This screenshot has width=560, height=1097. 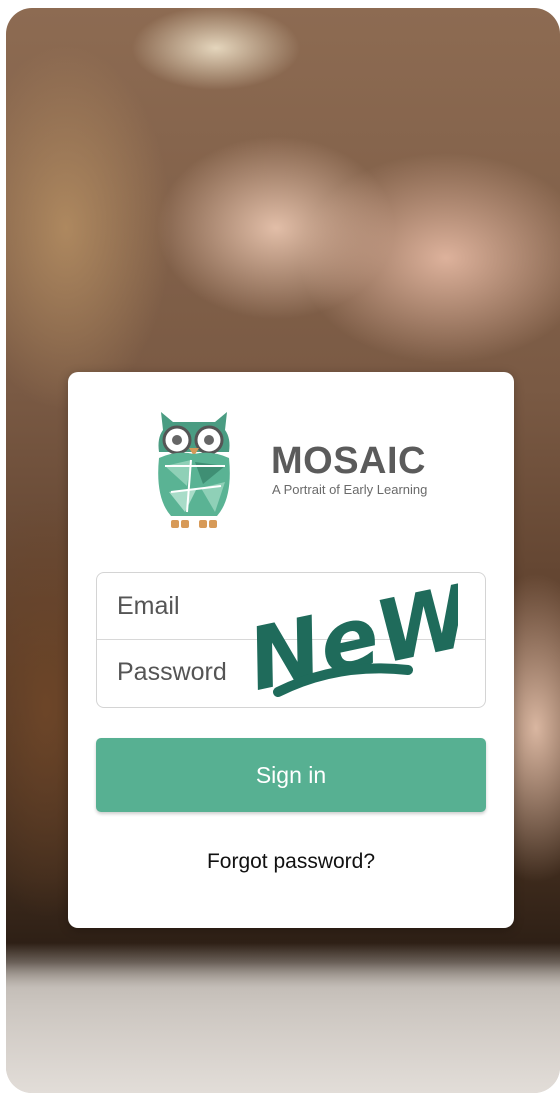 I want to click on background-blanket, so click(x=283, y=1018).